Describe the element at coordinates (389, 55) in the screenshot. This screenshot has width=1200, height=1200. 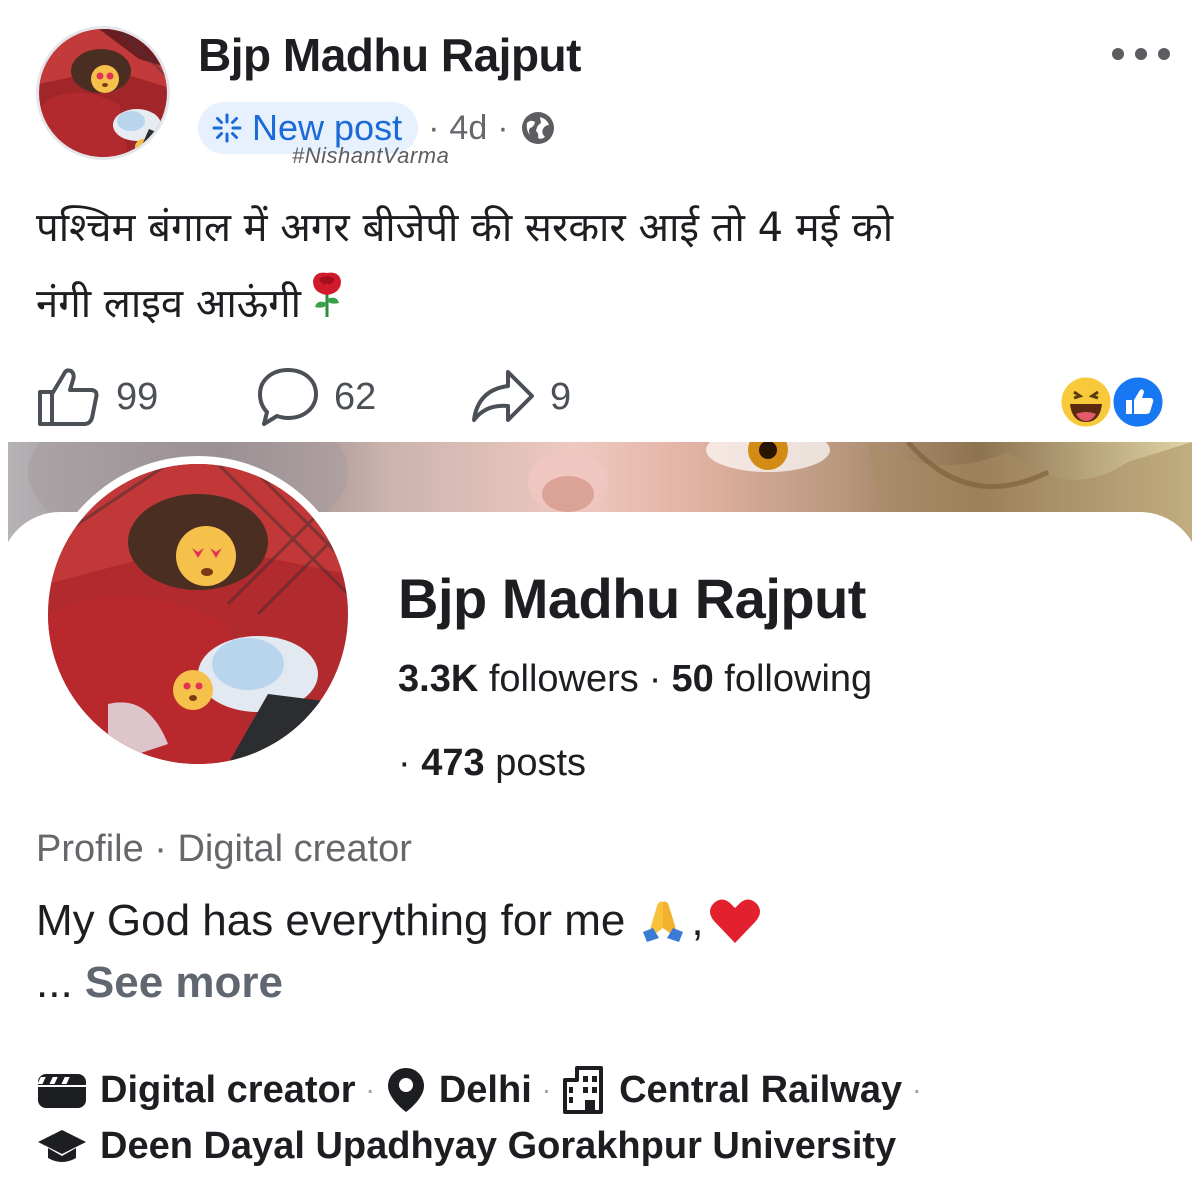
I see `post-author-name: Bjp Madhu Rajput` at that location.